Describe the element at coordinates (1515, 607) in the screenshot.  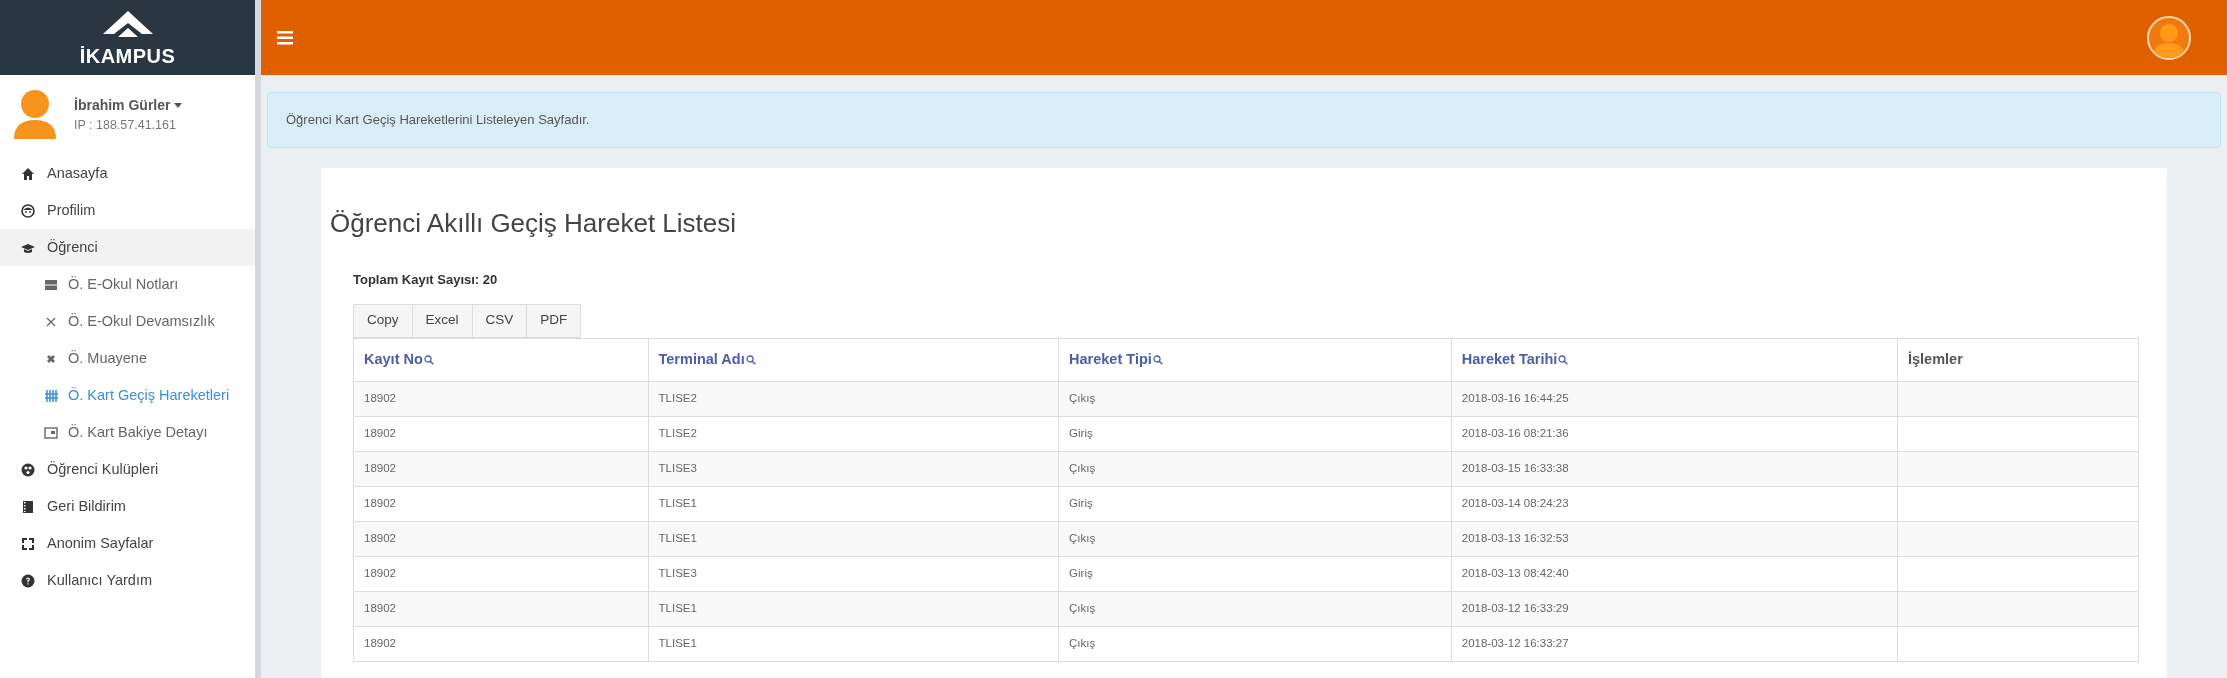
I see `table-cell: 2018-03-12 16:33:29` at that location.